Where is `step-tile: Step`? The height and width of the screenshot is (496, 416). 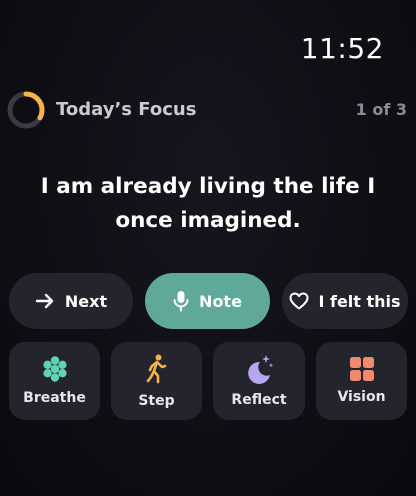
step-tile: Step is located at coordinates (156, 381).